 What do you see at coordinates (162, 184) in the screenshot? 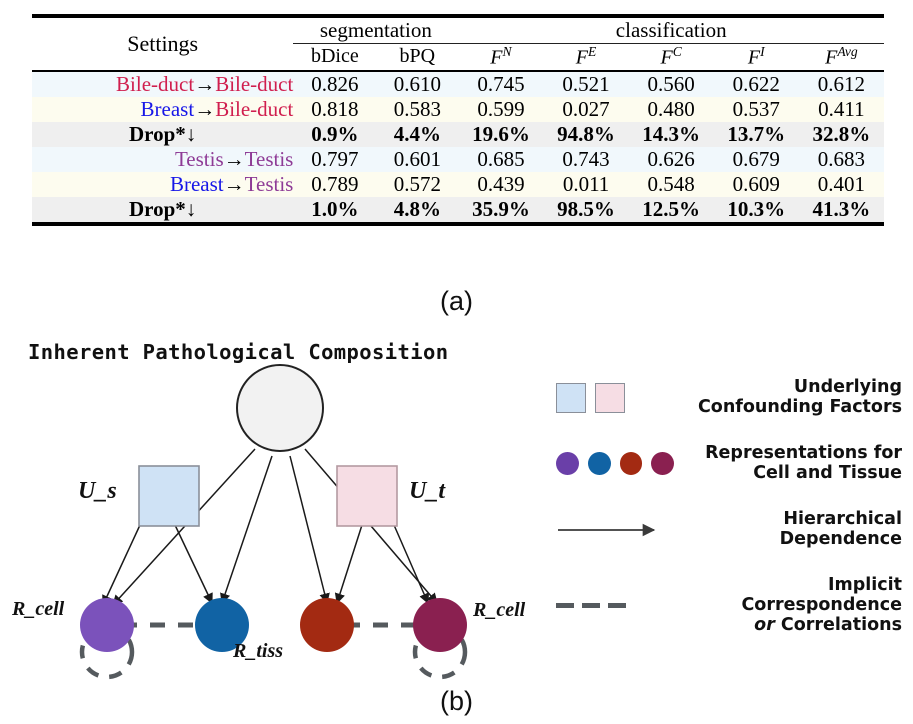
I see `row-setting-label: Breast→Testis` at bounding box center [162, 184].